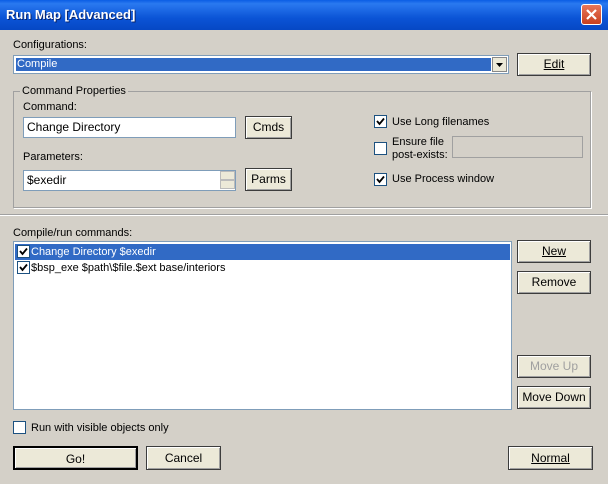 This screenshot has width=608, height=484. I want to click on cancel-button: Cancel, so click(183, 458).